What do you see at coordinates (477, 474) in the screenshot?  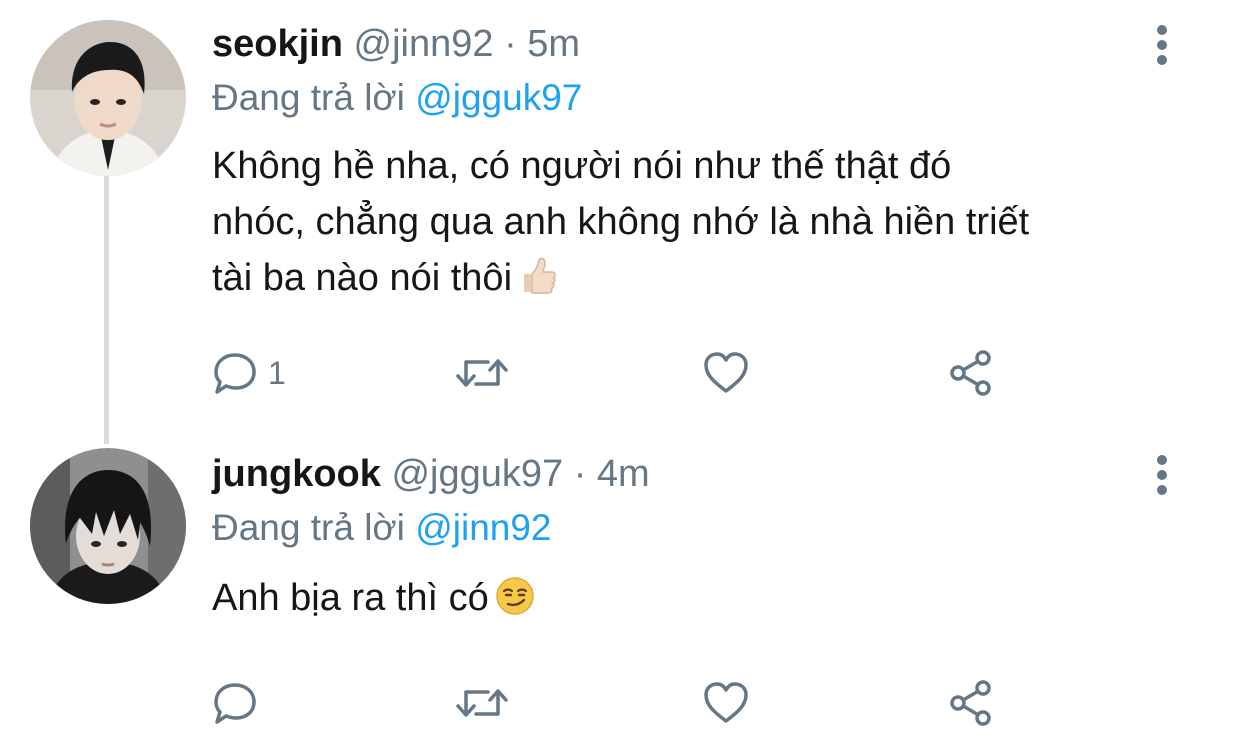 I see `user-handle: @jgguk97` at bounding box center [477, 474].